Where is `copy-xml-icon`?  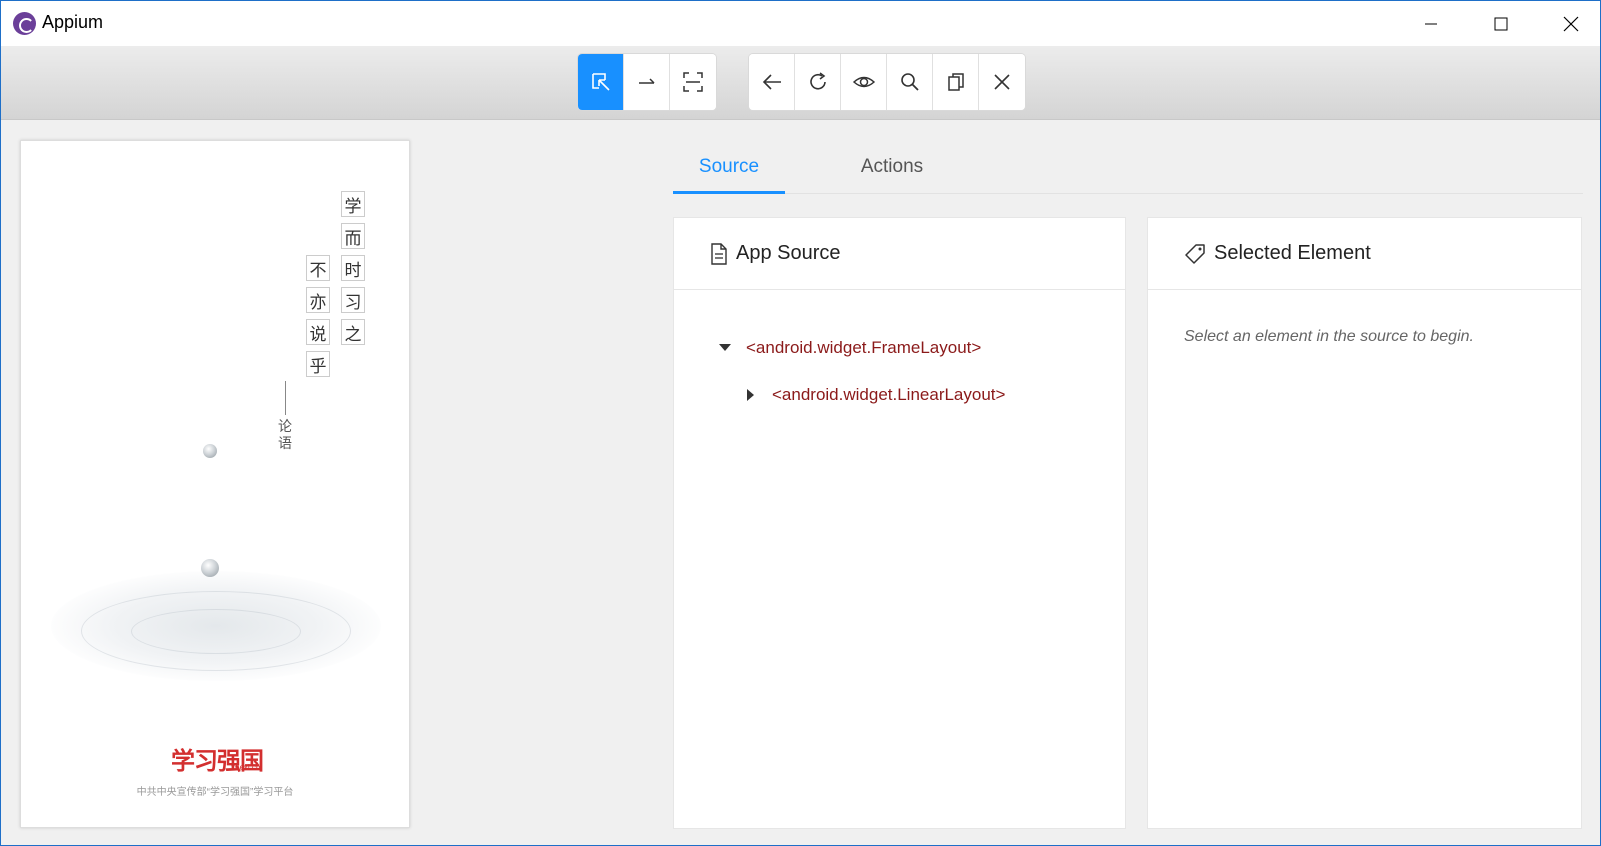
copy-xml-icon is located at coordinates (955, 82).